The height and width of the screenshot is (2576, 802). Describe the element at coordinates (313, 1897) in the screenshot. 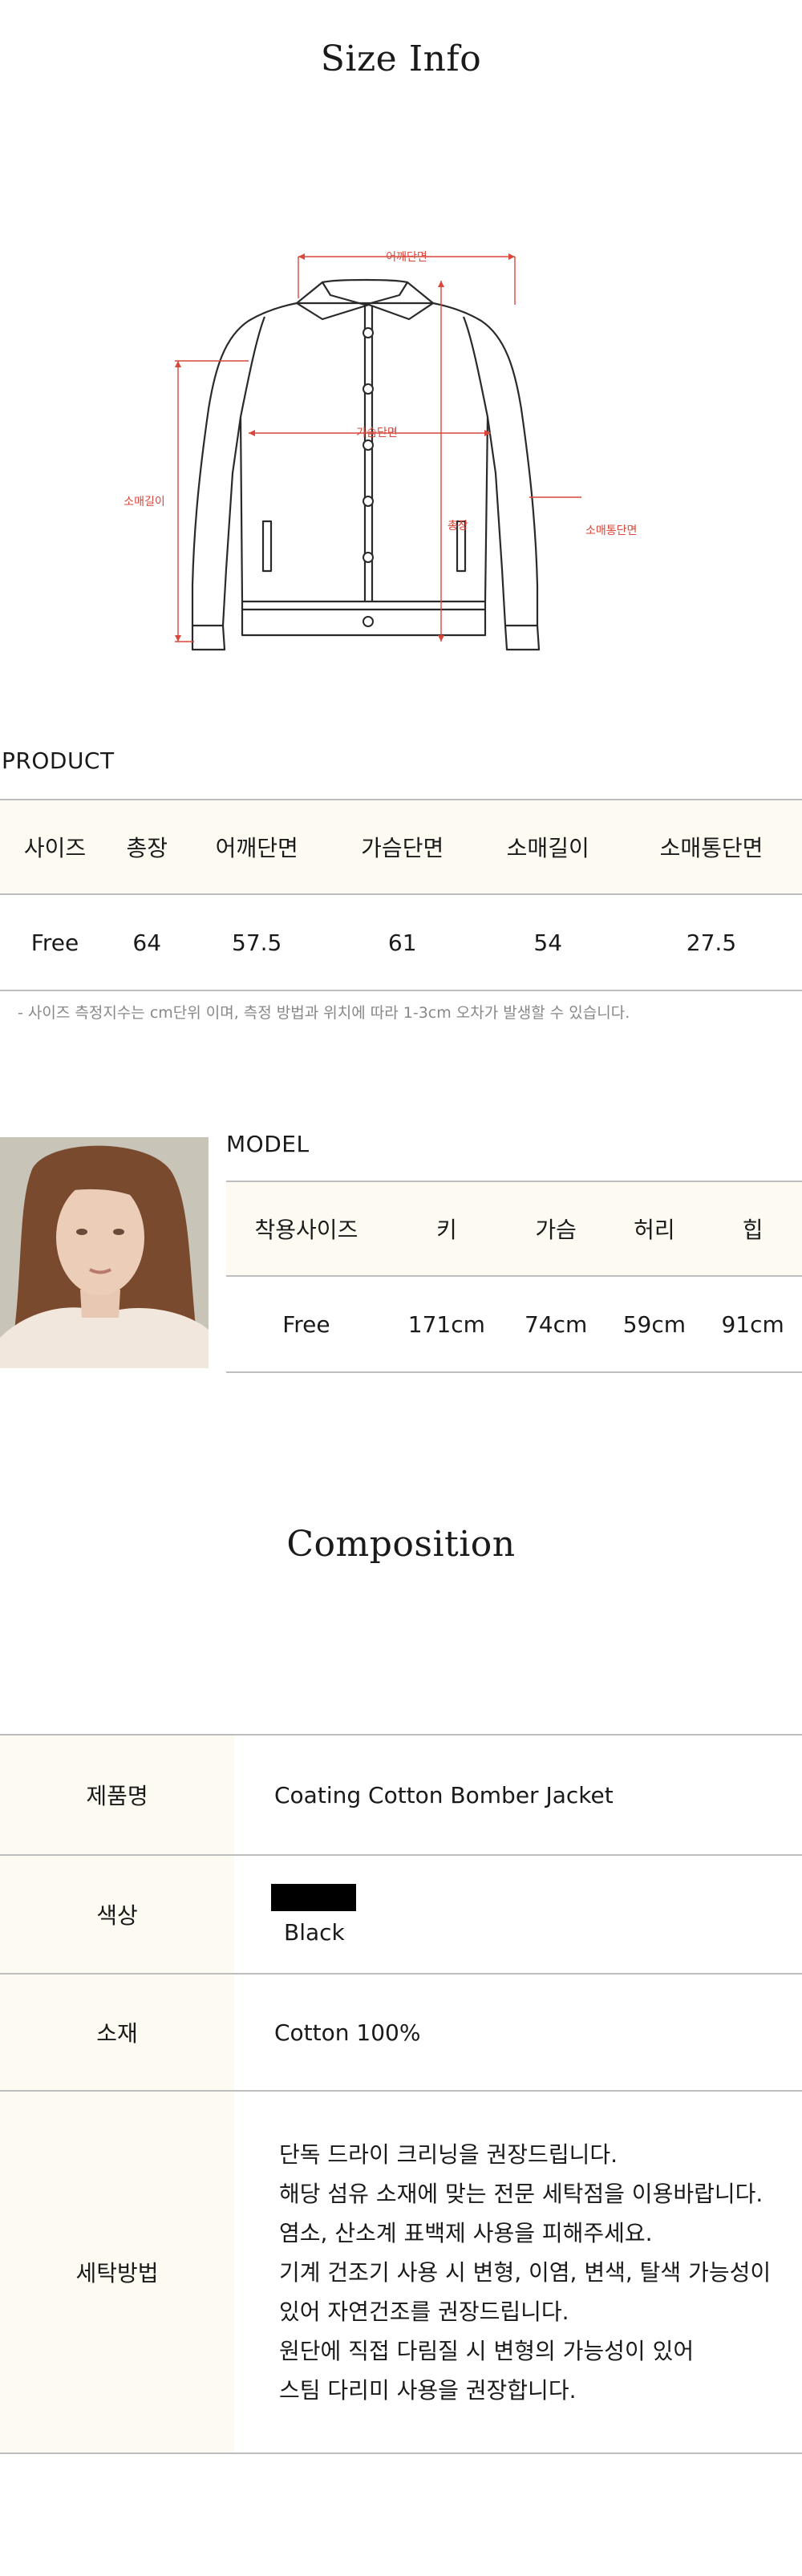

I see `color-swatch` at that location.